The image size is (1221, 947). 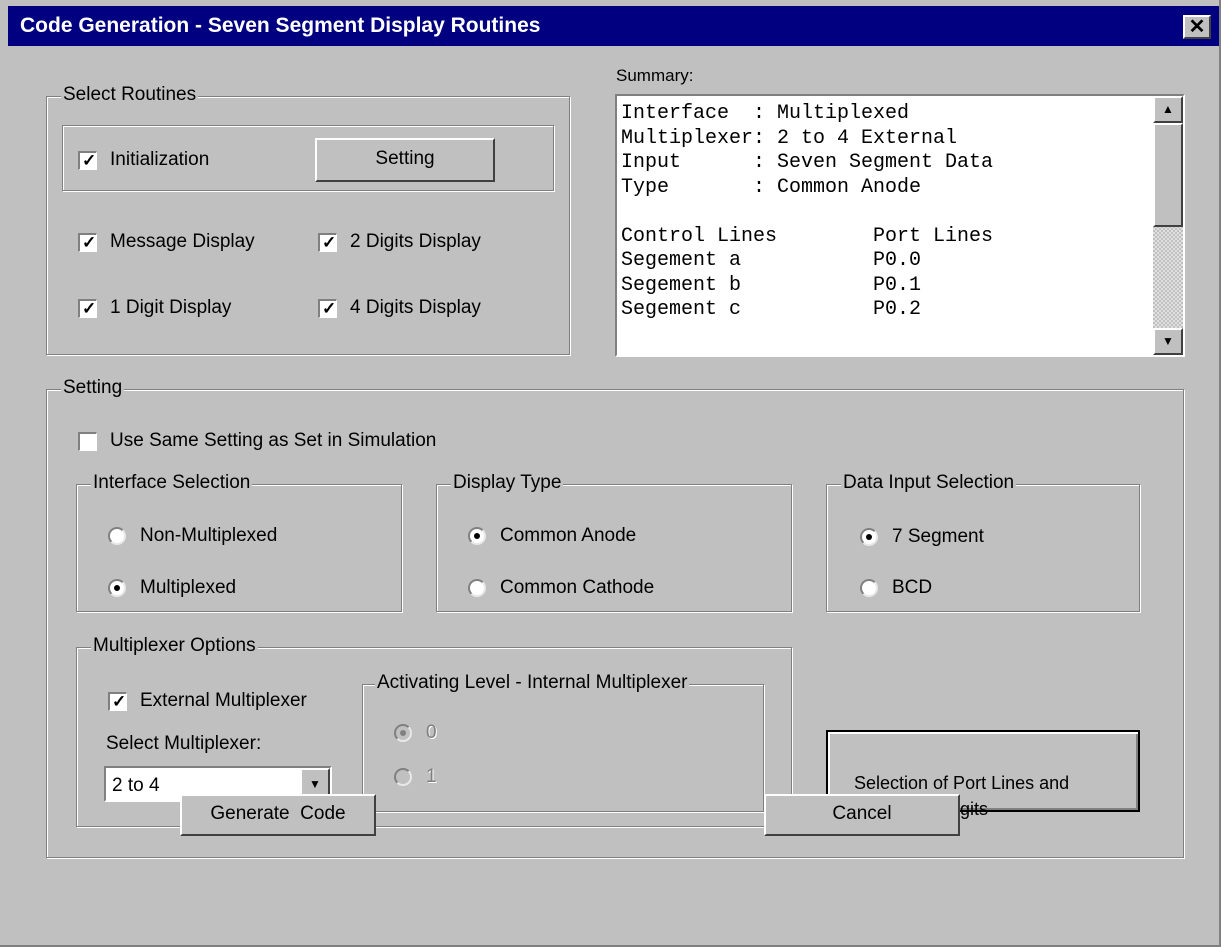 I want to click on one-digit-checkbox: ✓, so click(x=87, y=308).